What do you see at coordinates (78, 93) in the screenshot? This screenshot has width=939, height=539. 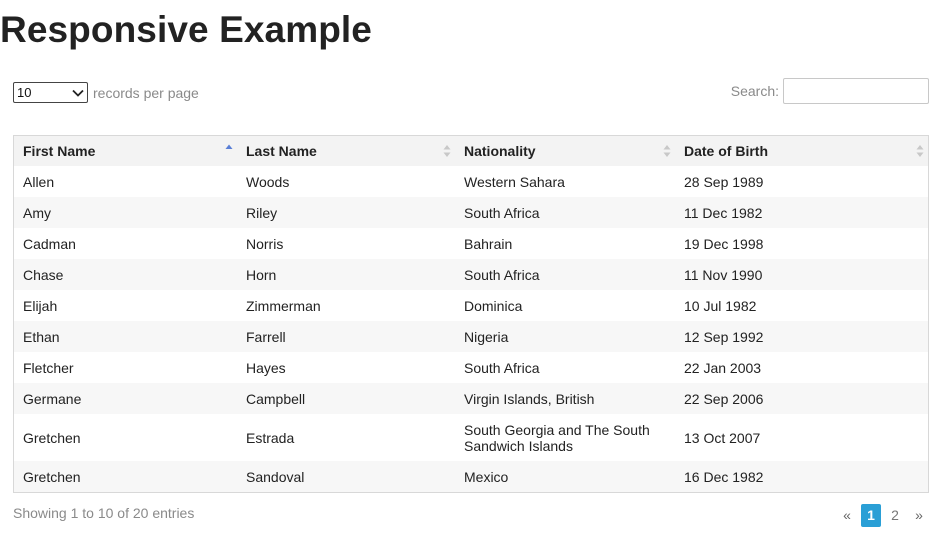 I see `chevron-down-icon` at bounding box center [78, 93].